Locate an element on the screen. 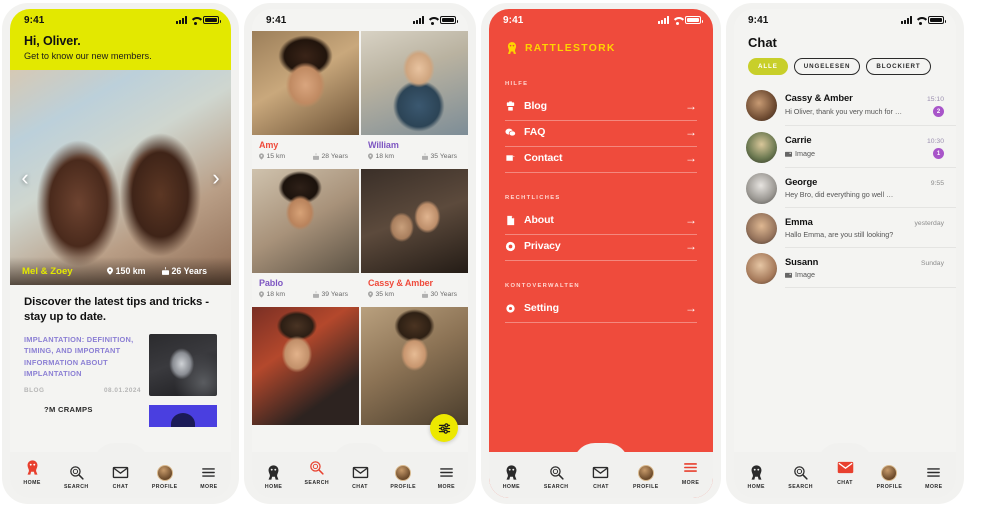  list-item: Carrie 10:30 Image 1 is located at coordinates (845, 147).